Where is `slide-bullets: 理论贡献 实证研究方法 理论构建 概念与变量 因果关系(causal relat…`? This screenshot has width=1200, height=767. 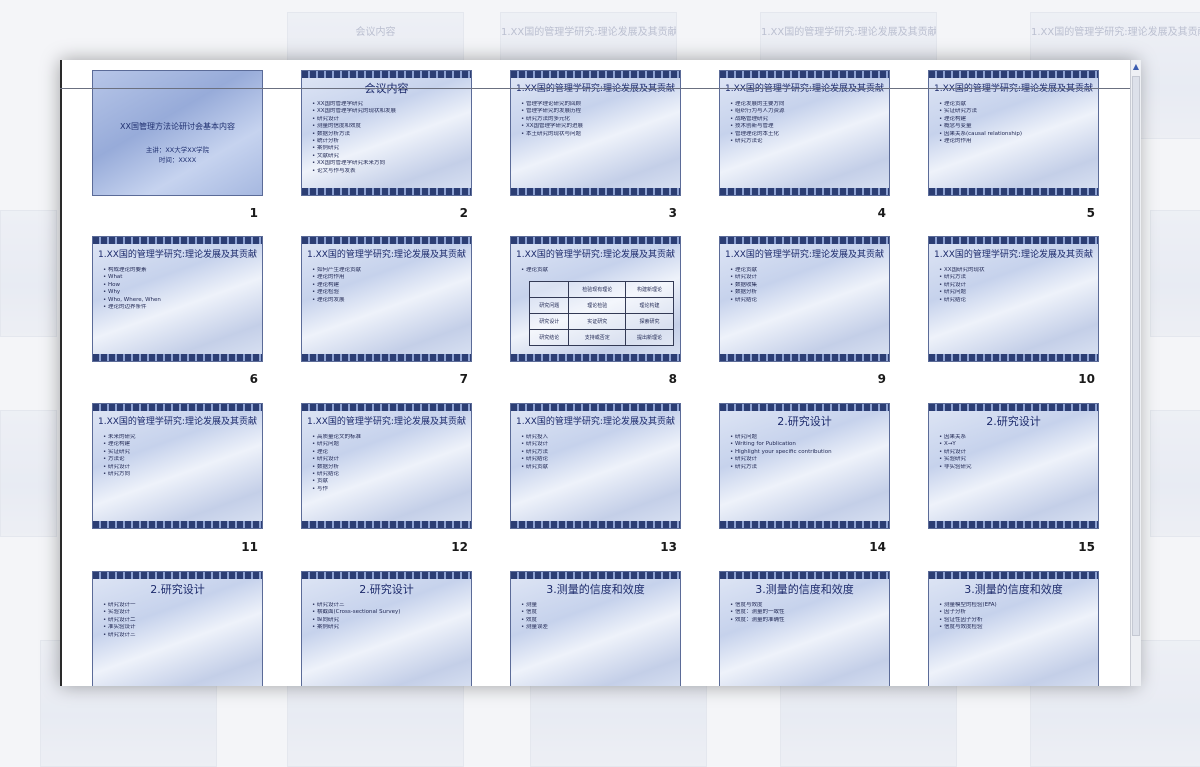 slide-bullets: 理论贡献 实证研究方法 理论构建 概念与变量 因果关系(causal relat… is located at coordinates (1015, 123).